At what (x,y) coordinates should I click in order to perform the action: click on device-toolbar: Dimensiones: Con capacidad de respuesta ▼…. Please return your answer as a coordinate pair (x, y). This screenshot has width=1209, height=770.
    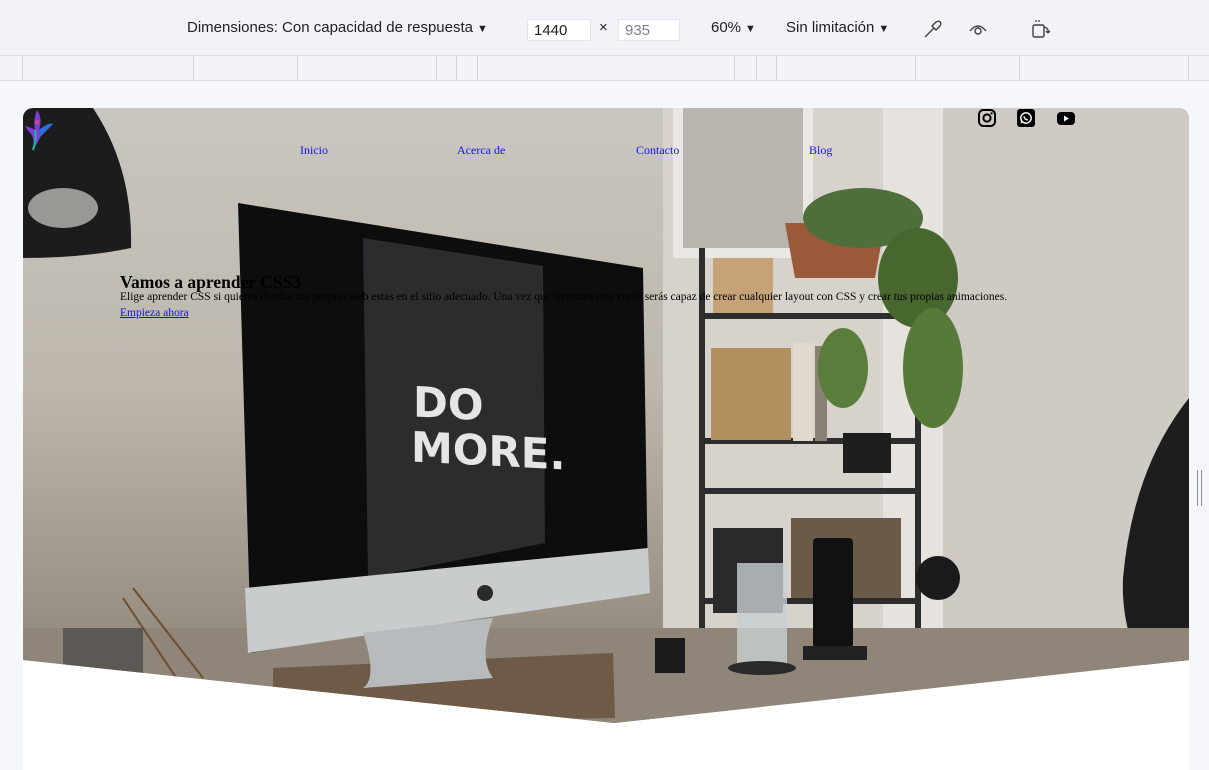
    Looking at the image, I should click on (604, 28).